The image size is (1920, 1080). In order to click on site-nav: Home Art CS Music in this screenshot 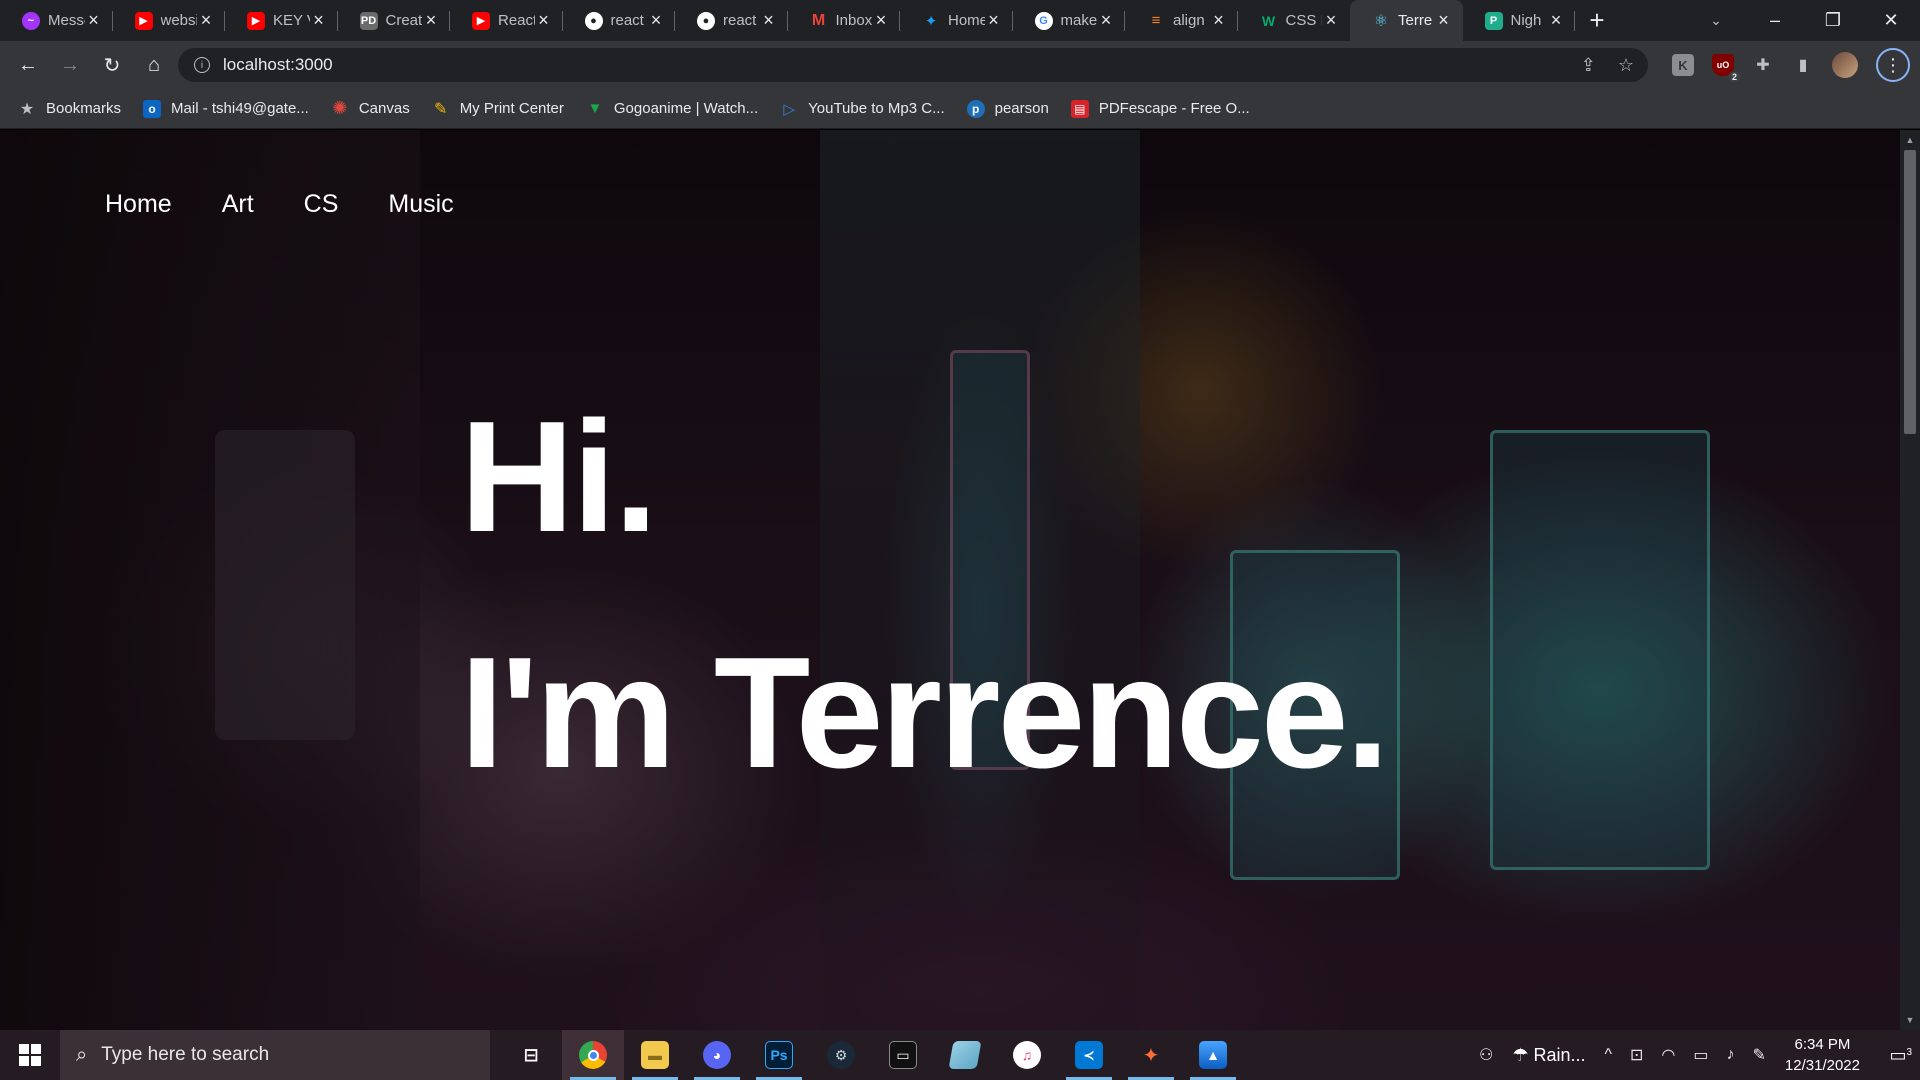, I will do `click(279, 204)`.